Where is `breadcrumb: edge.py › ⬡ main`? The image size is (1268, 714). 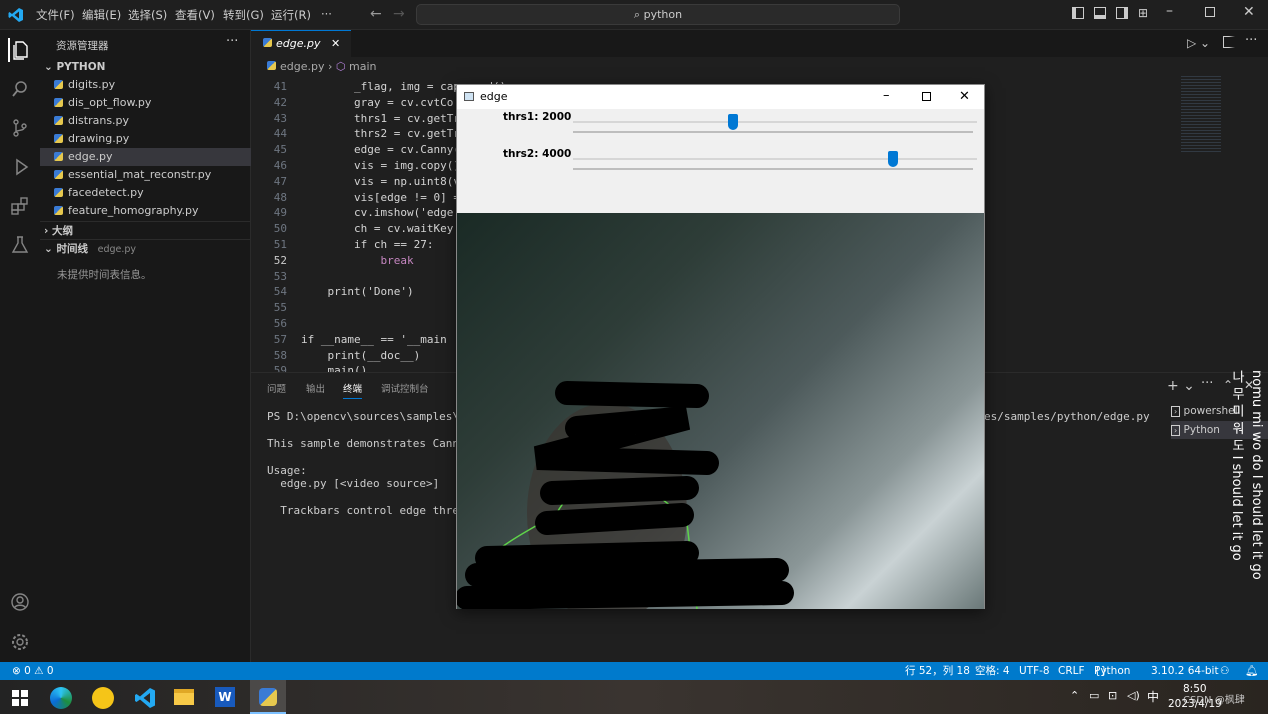
breadcrumb: edge.py › ⬡ main is located at coordinates (322, 66).